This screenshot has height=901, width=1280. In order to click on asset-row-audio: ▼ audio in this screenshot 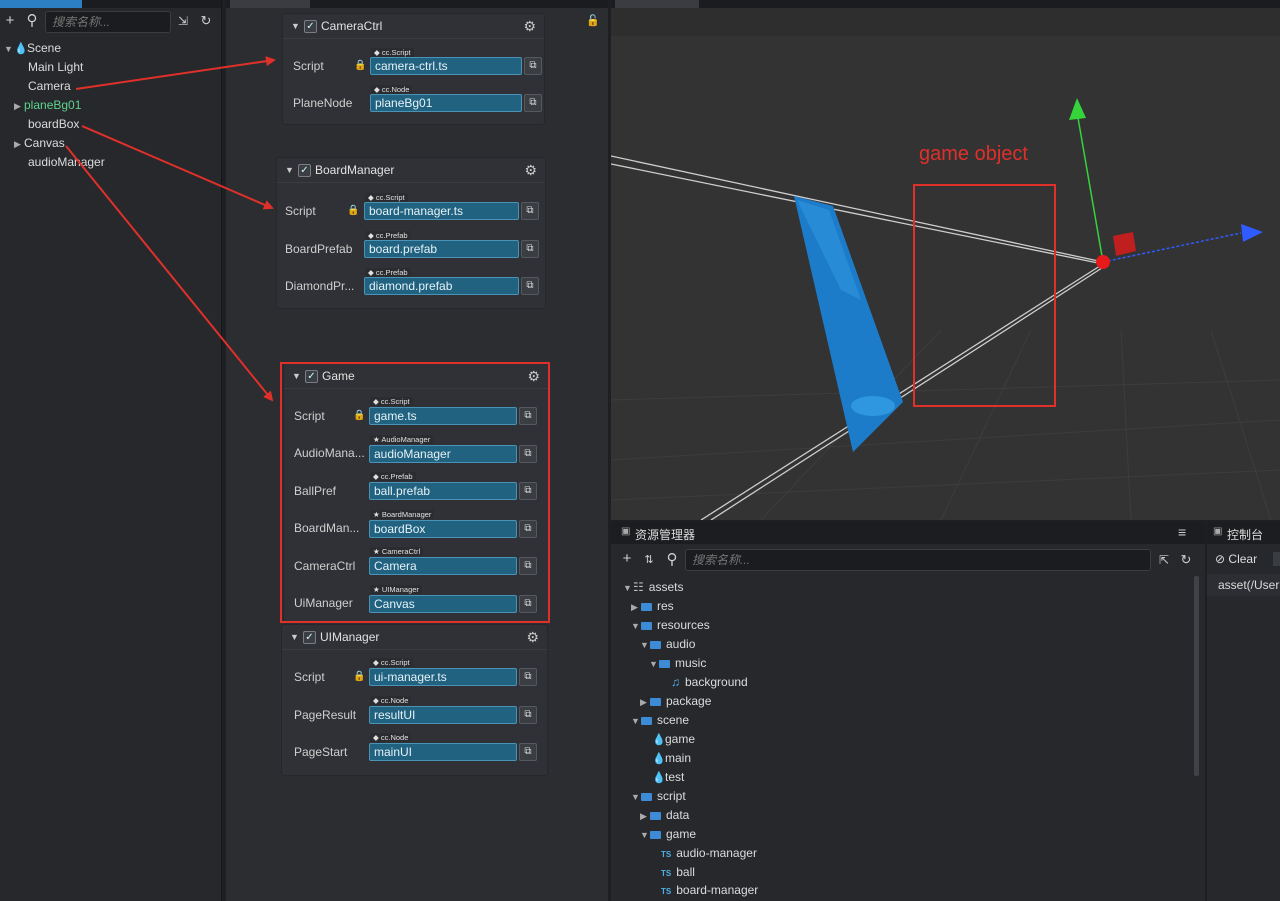, I will do `click(667, 644)`.